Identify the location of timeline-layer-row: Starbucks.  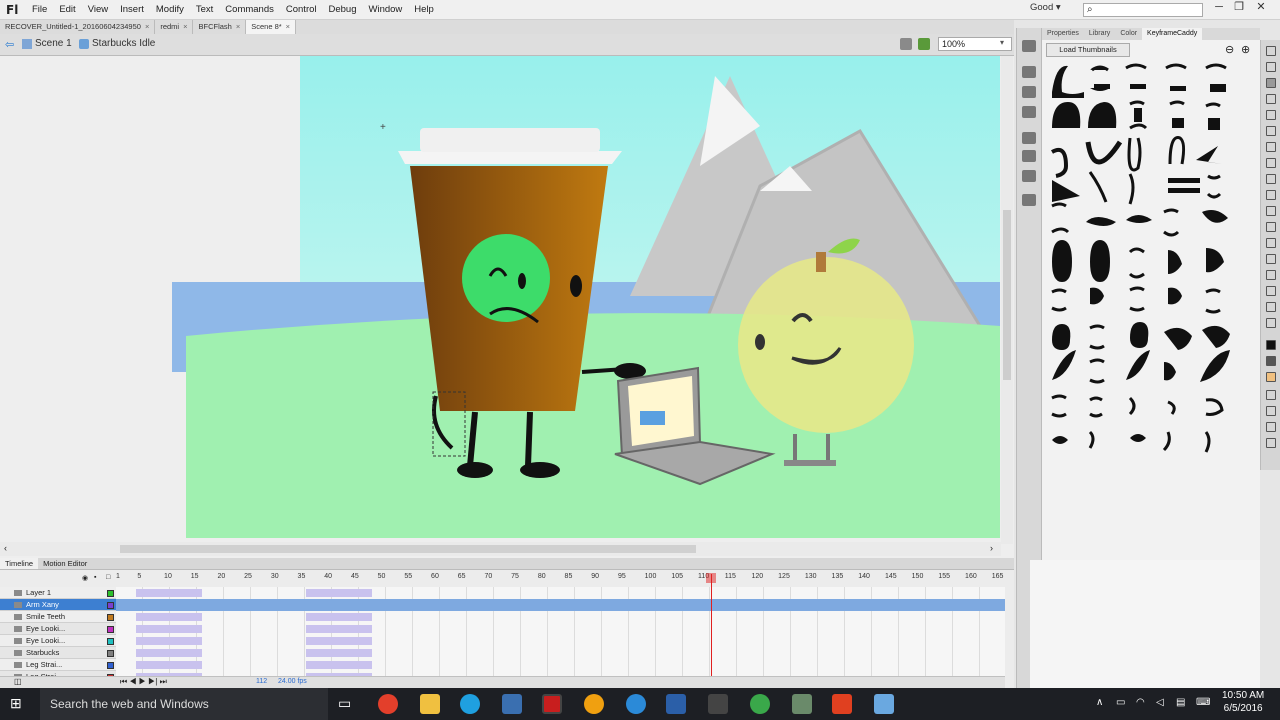
(502, 653).